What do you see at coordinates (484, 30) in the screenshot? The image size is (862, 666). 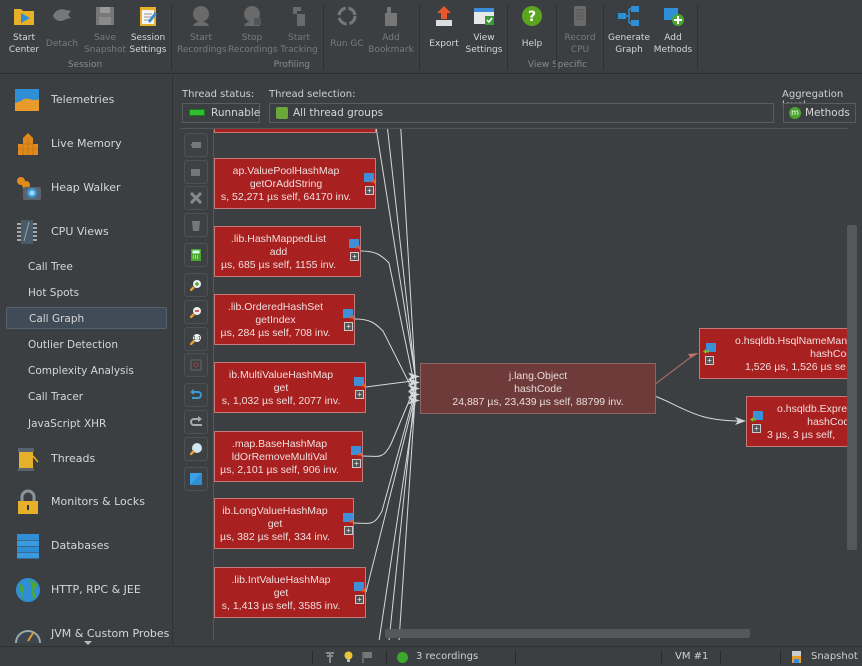 I see `view-settings-button: View Settings` at bounding box center [484, 30].